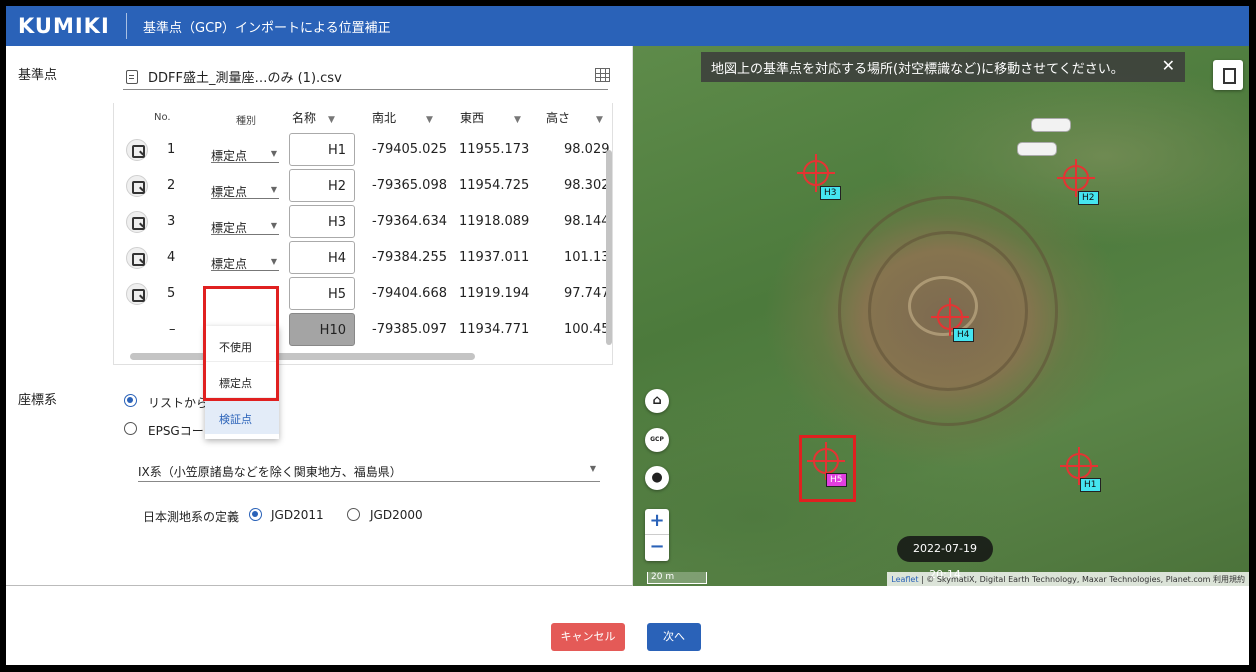  What do you see at coordinates (657, 548) in the screenshot?
I see `zoom-out-button: −` at bounding box center [657, 548].